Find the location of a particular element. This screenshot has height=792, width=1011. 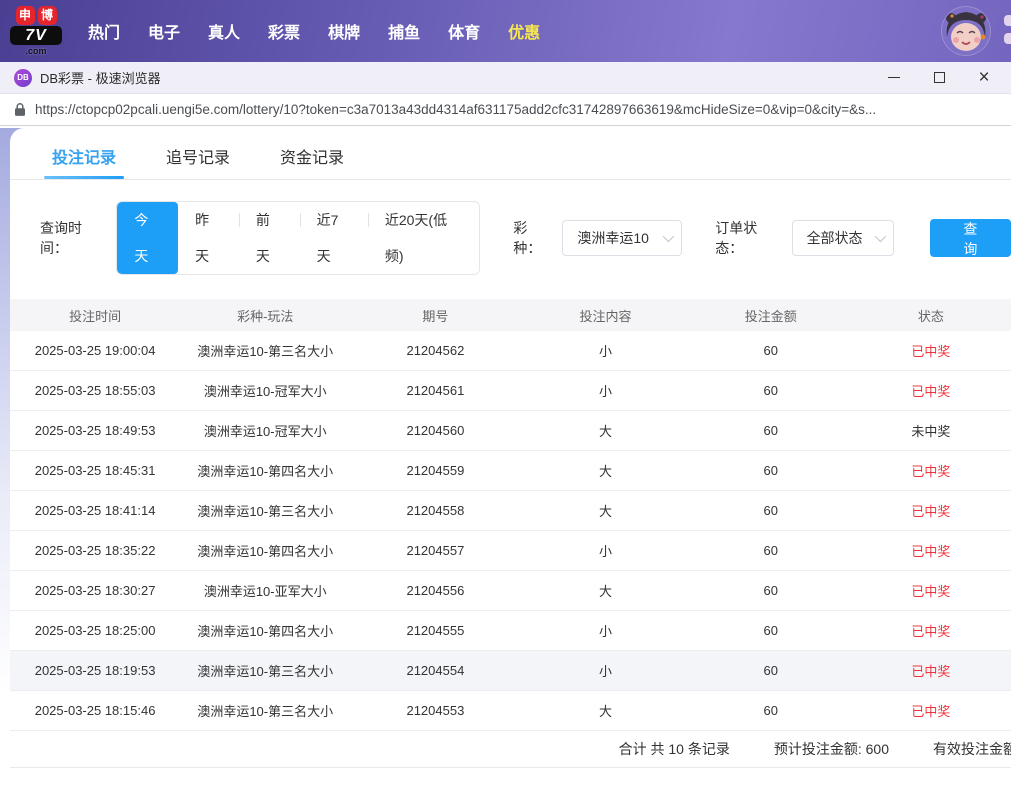

cell-time: 2025-03-25 18:15:46 is located at coordinates (95, 710).